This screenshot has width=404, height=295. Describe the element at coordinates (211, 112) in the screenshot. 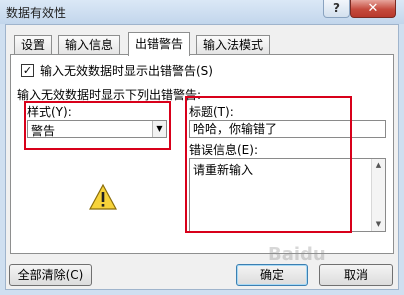

I see `title-label: 标题(T):` at that location.